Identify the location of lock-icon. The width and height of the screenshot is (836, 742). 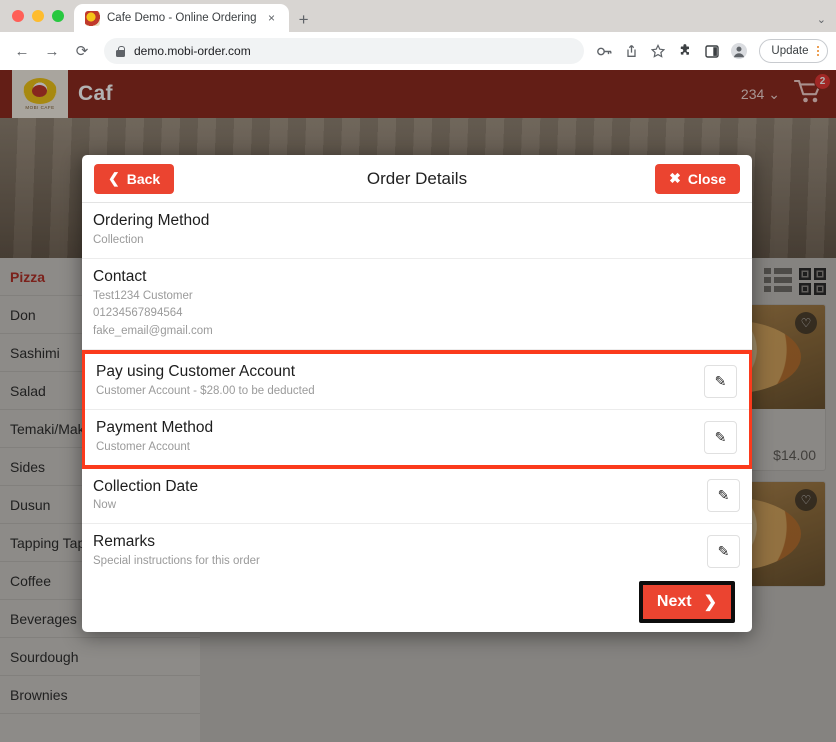
(120, 51).